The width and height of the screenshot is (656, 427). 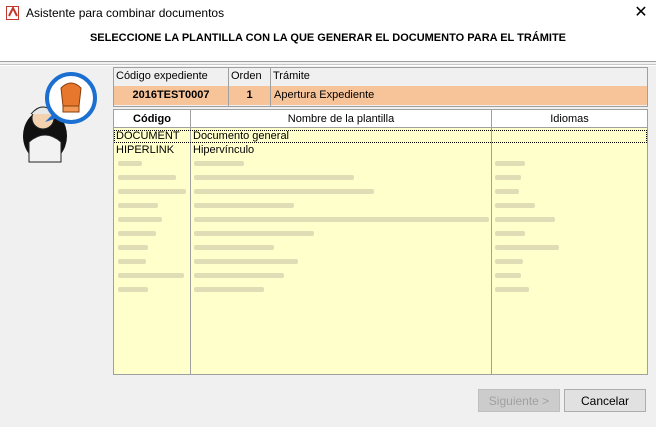 I want to click on assistant-icon, so click(x=60, y=117).